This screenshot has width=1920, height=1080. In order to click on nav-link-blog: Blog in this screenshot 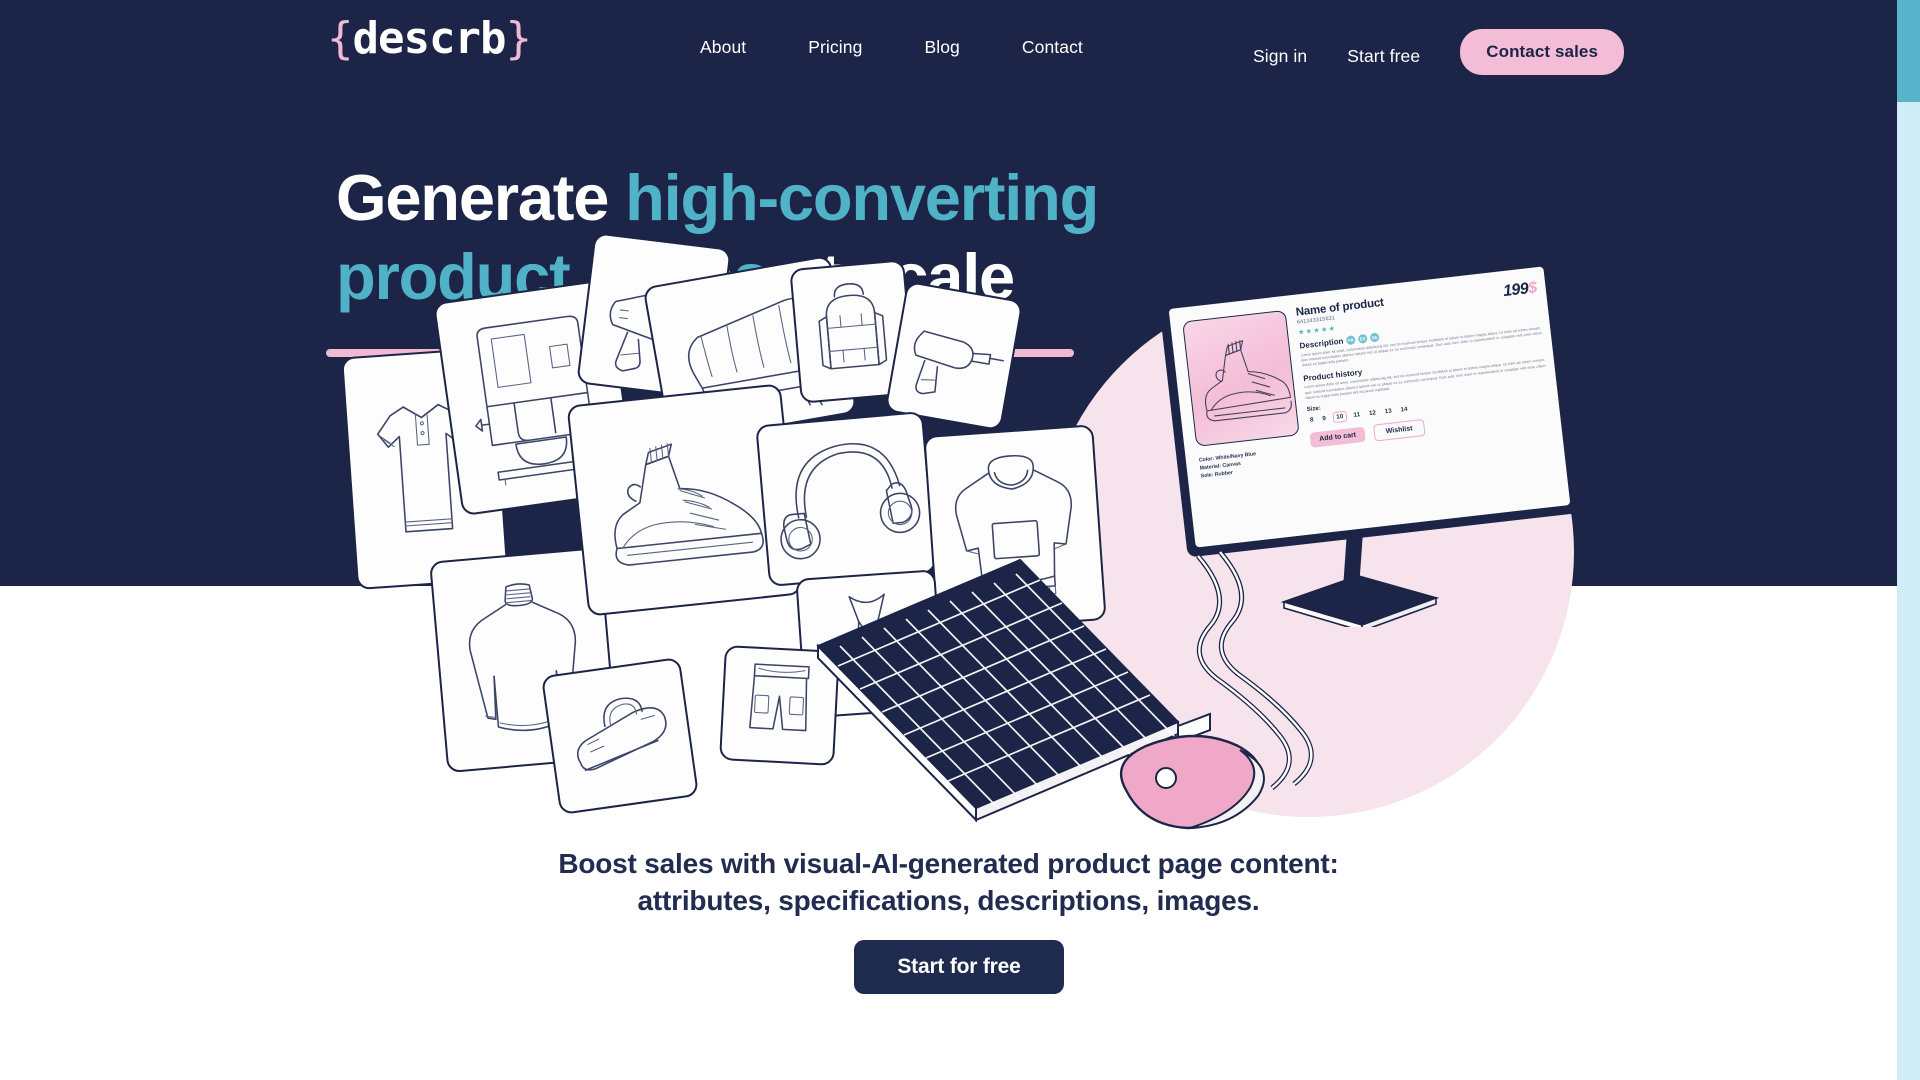, I will do `click(941, 47)`.